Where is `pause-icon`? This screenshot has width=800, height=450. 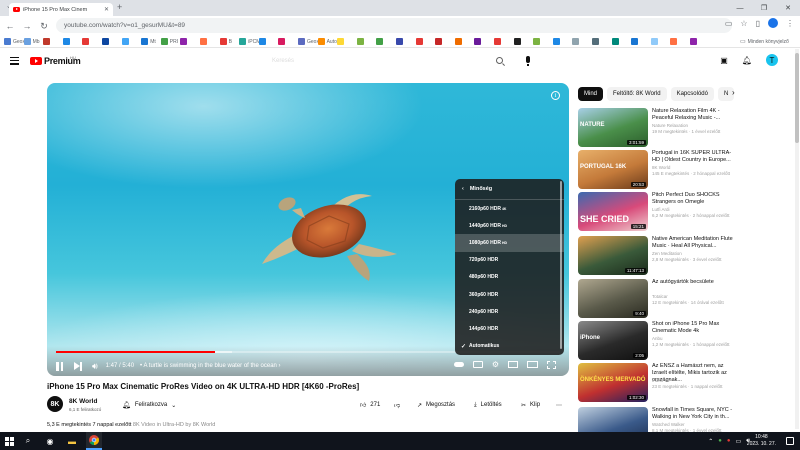
pause-icon is located at coordinates (60, 366).